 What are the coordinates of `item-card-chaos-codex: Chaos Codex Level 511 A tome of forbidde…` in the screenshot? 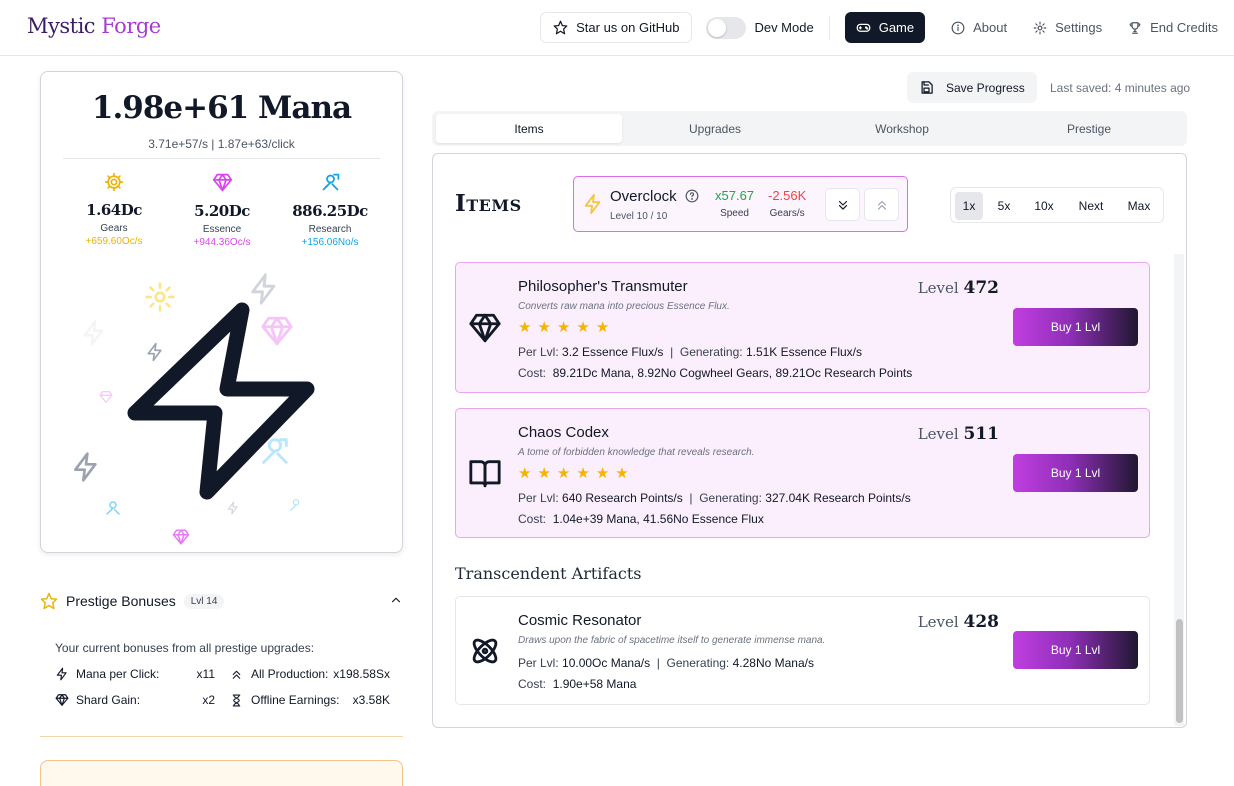 It's located at (802, 473).